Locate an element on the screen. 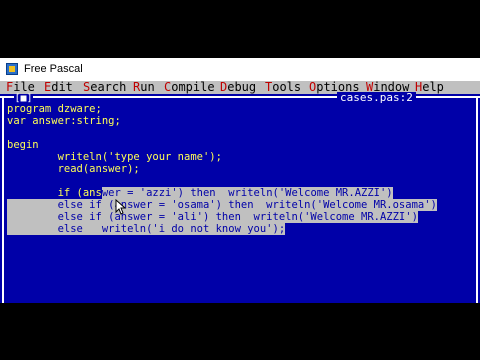 The width and height of the screenshot is (480, 360). code-line-5: writeln('type your name'); is located at coordinates (114, 157).